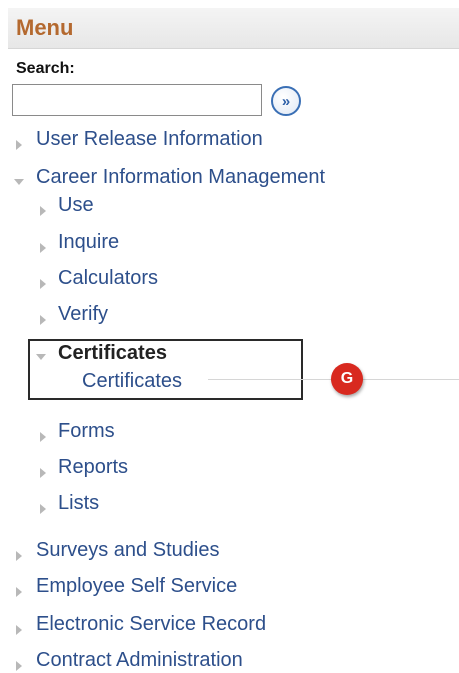 This screenshot has width=459, height=673. What do you see at coordinates (83, 314) in the screenshot?
I see `menu-item-label: Verify` at bounding box center [83, 314].